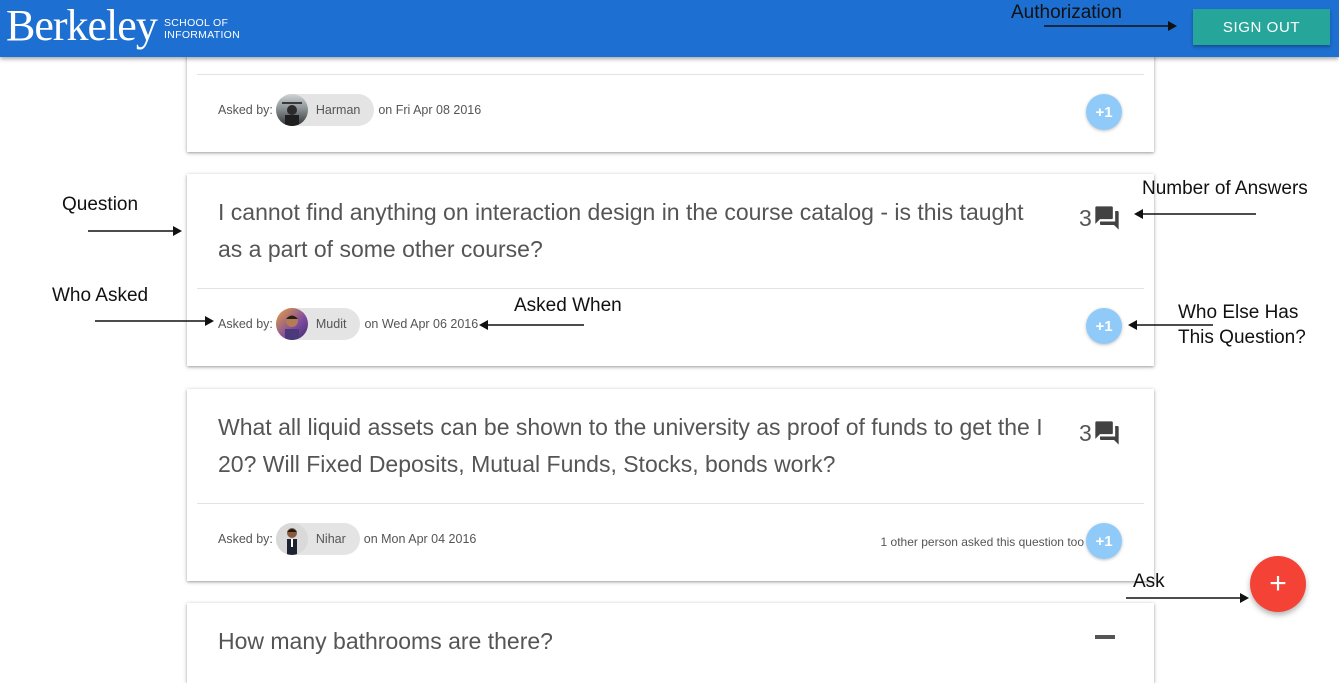  I want to click on sign-out-button: SIGN OUT, so click(1261, 27).